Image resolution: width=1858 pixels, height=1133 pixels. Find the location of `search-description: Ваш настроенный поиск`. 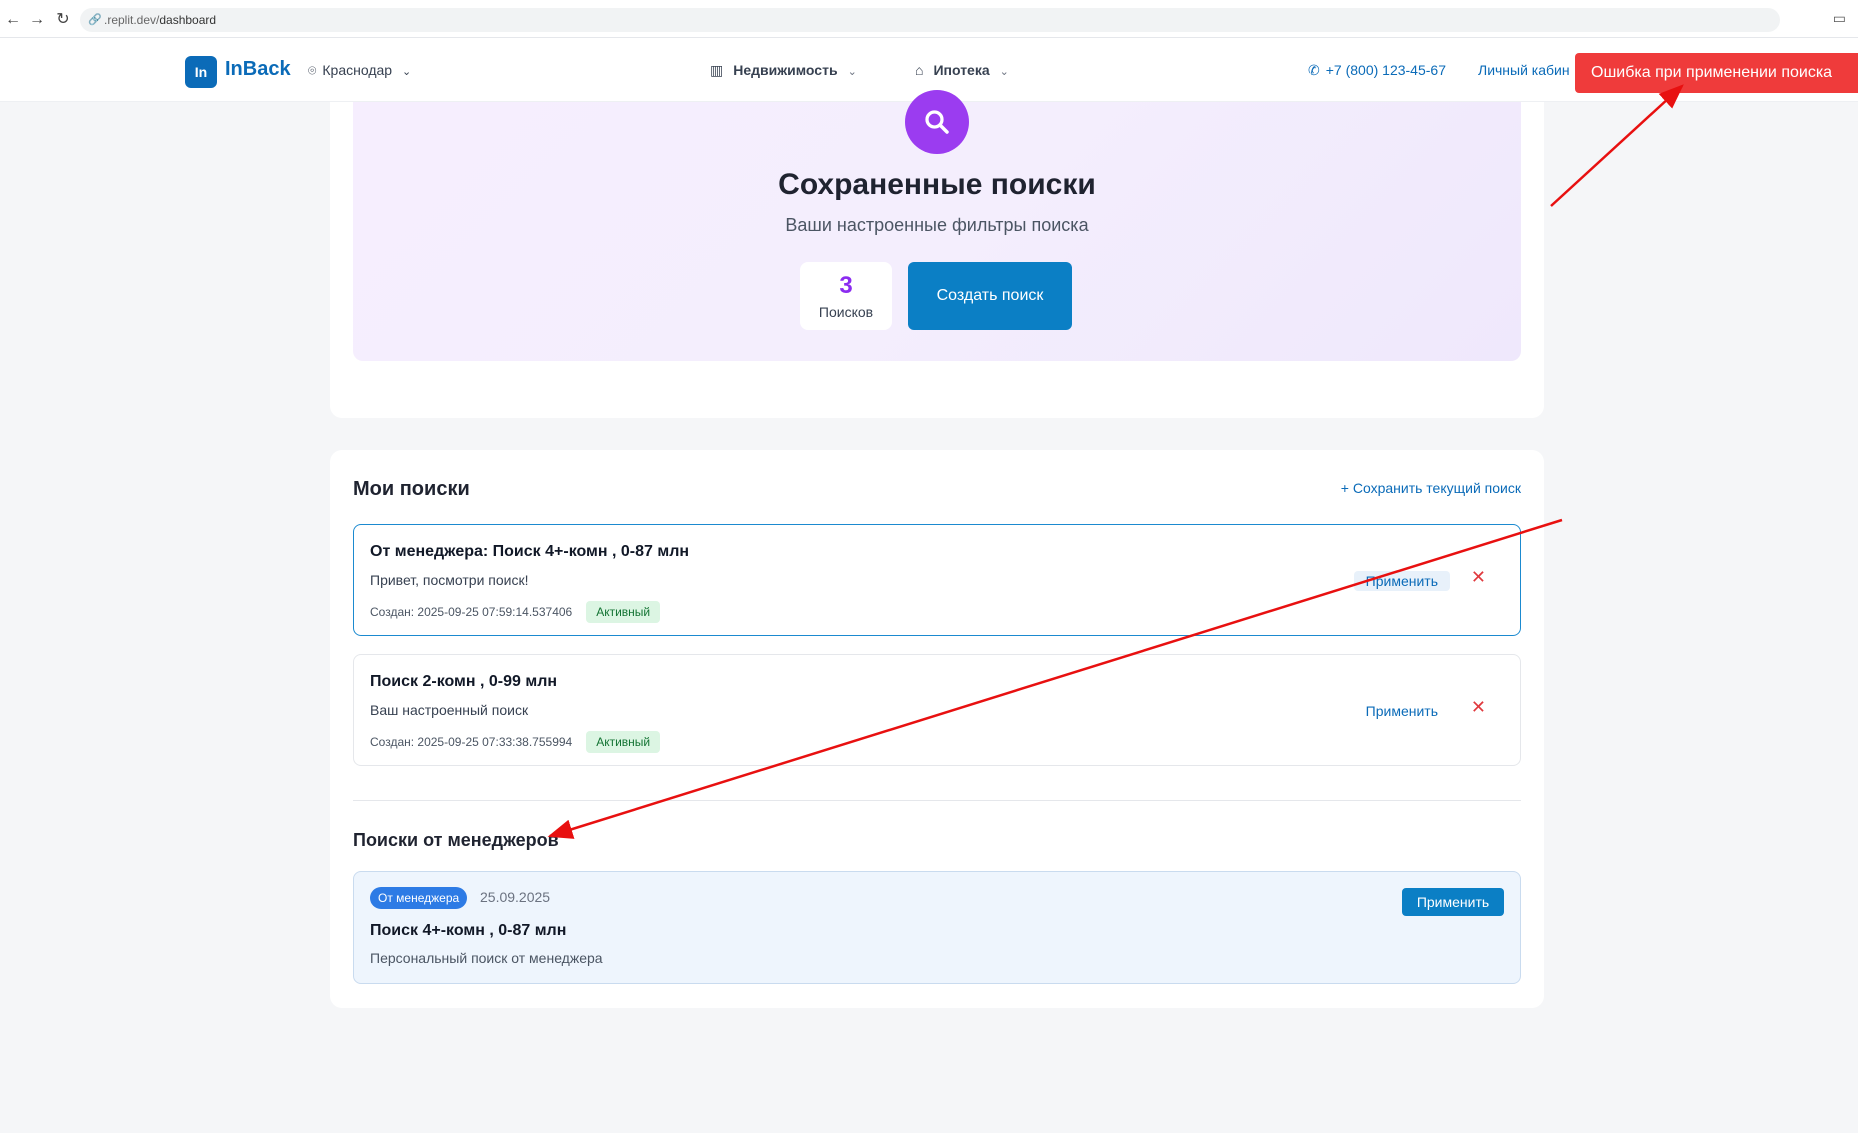

search-description: Ваш настроенный поиск is located at coordinates (449, 710).